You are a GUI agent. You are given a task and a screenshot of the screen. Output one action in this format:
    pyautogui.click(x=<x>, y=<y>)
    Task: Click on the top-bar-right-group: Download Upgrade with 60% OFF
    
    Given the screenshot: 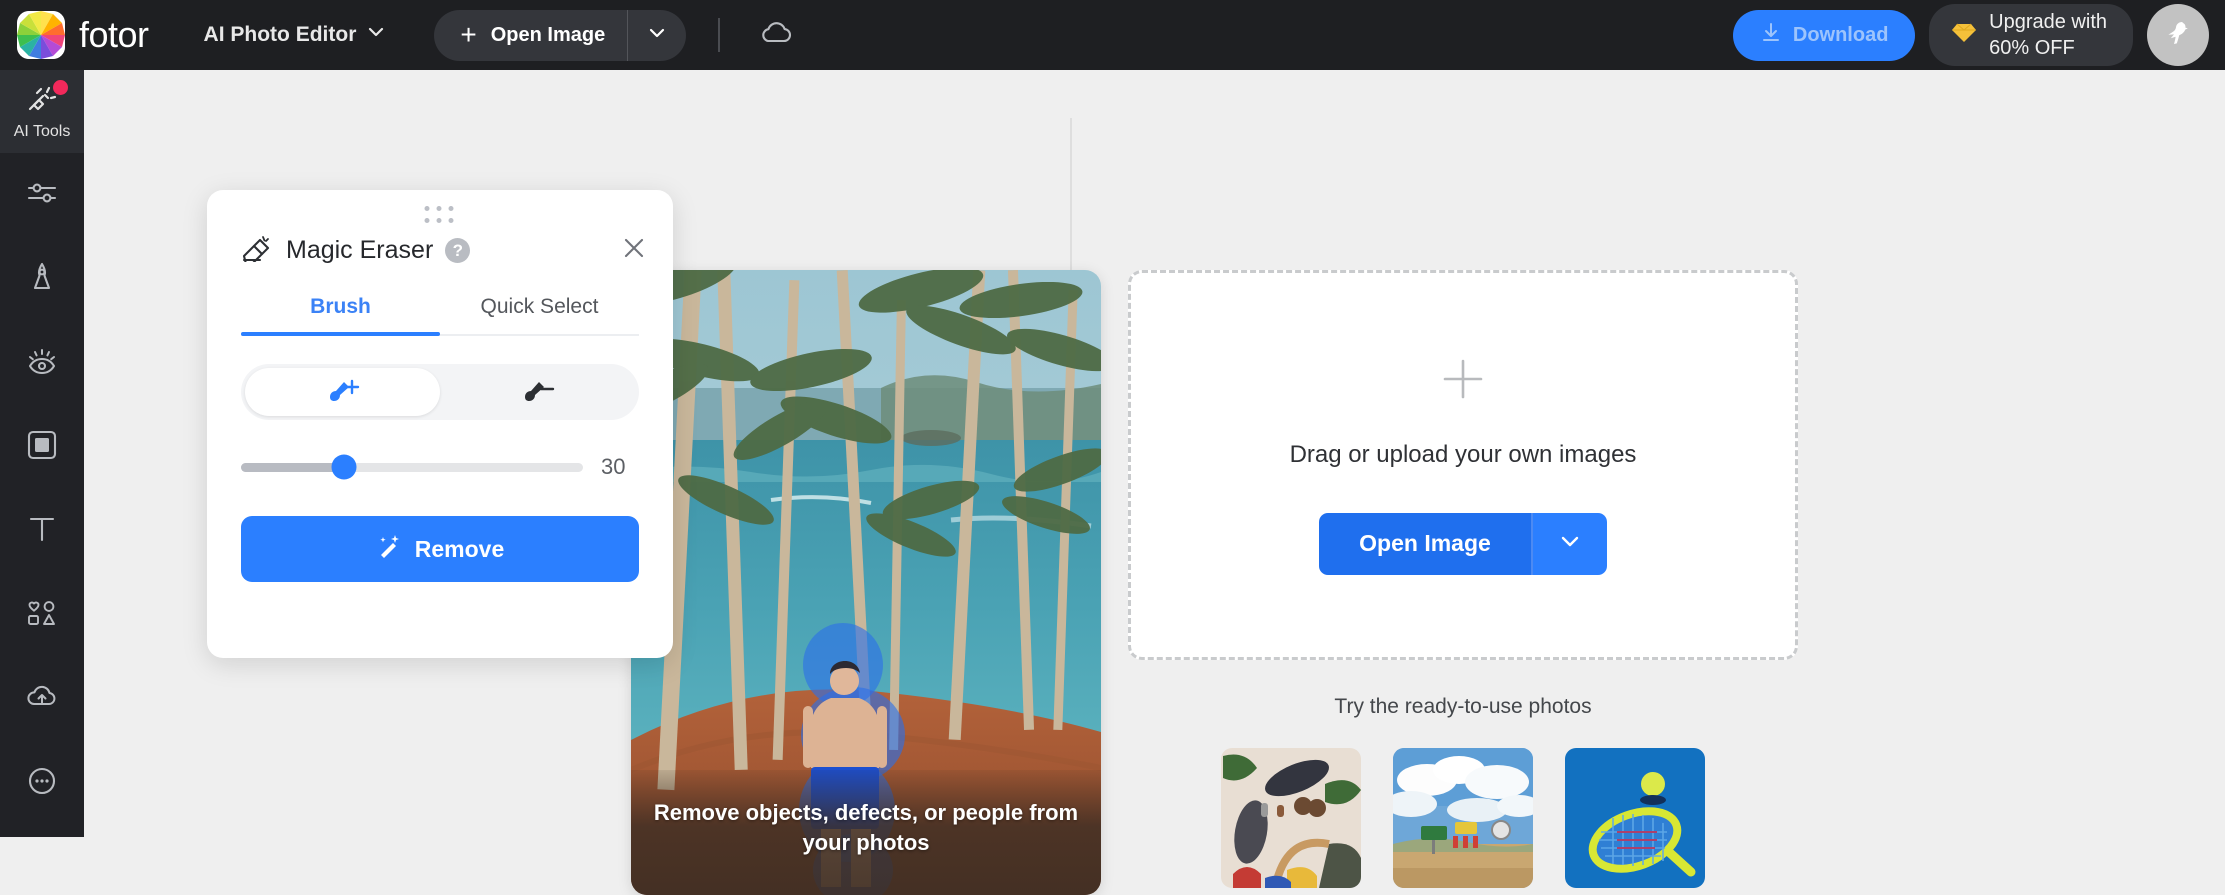 What is the action you would take?
    pyautogui.click(x=1971, y=35)
    